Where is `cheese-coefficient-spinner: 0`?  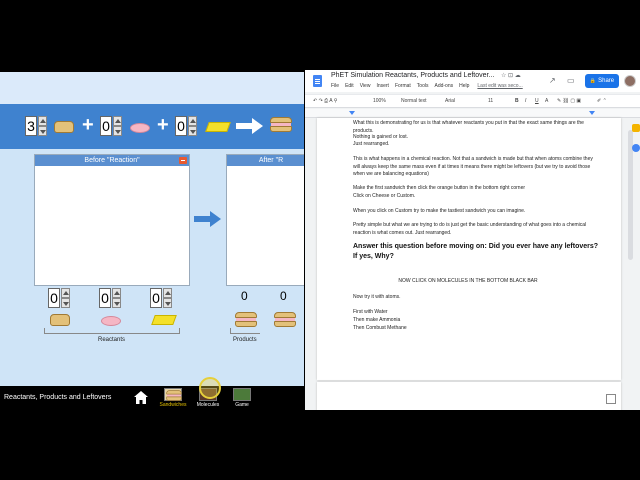 cheese-coefficient-spinner: 0 is located at coordinates (186, 126).